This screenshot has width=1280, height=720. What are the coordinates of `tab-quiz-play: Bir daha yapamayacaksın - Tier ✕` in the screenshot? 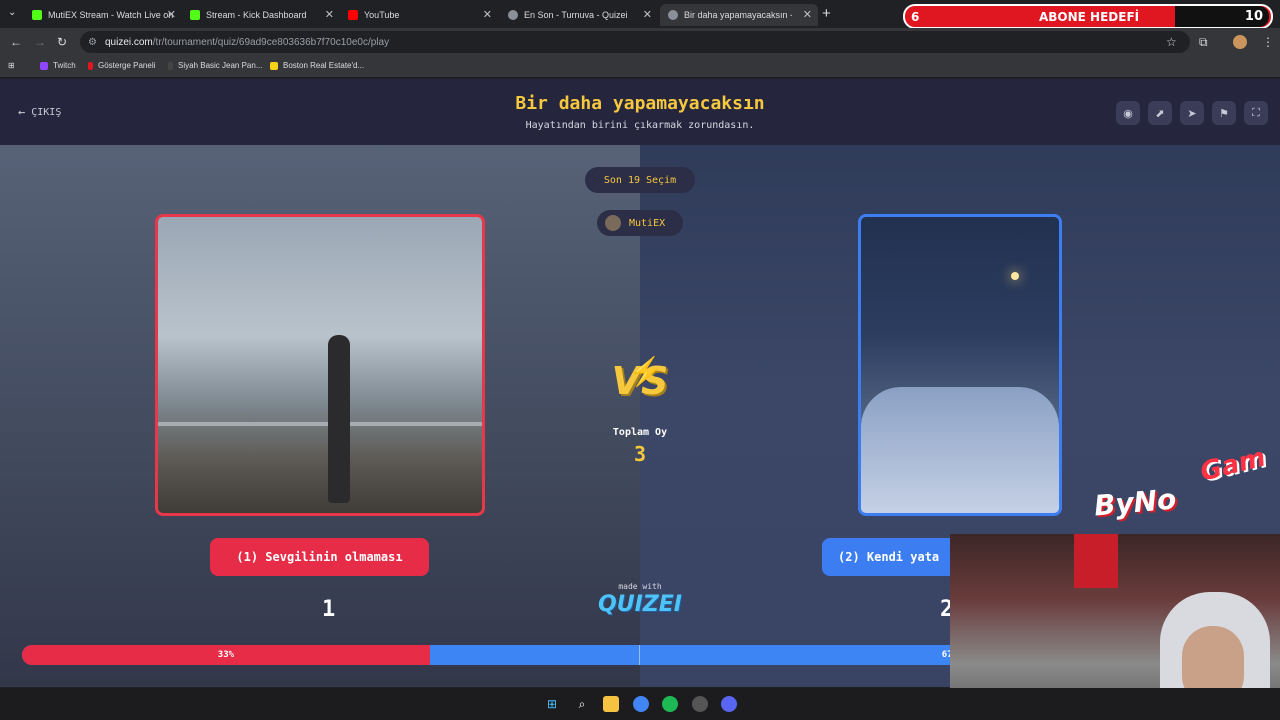 It's located at (739, 15).